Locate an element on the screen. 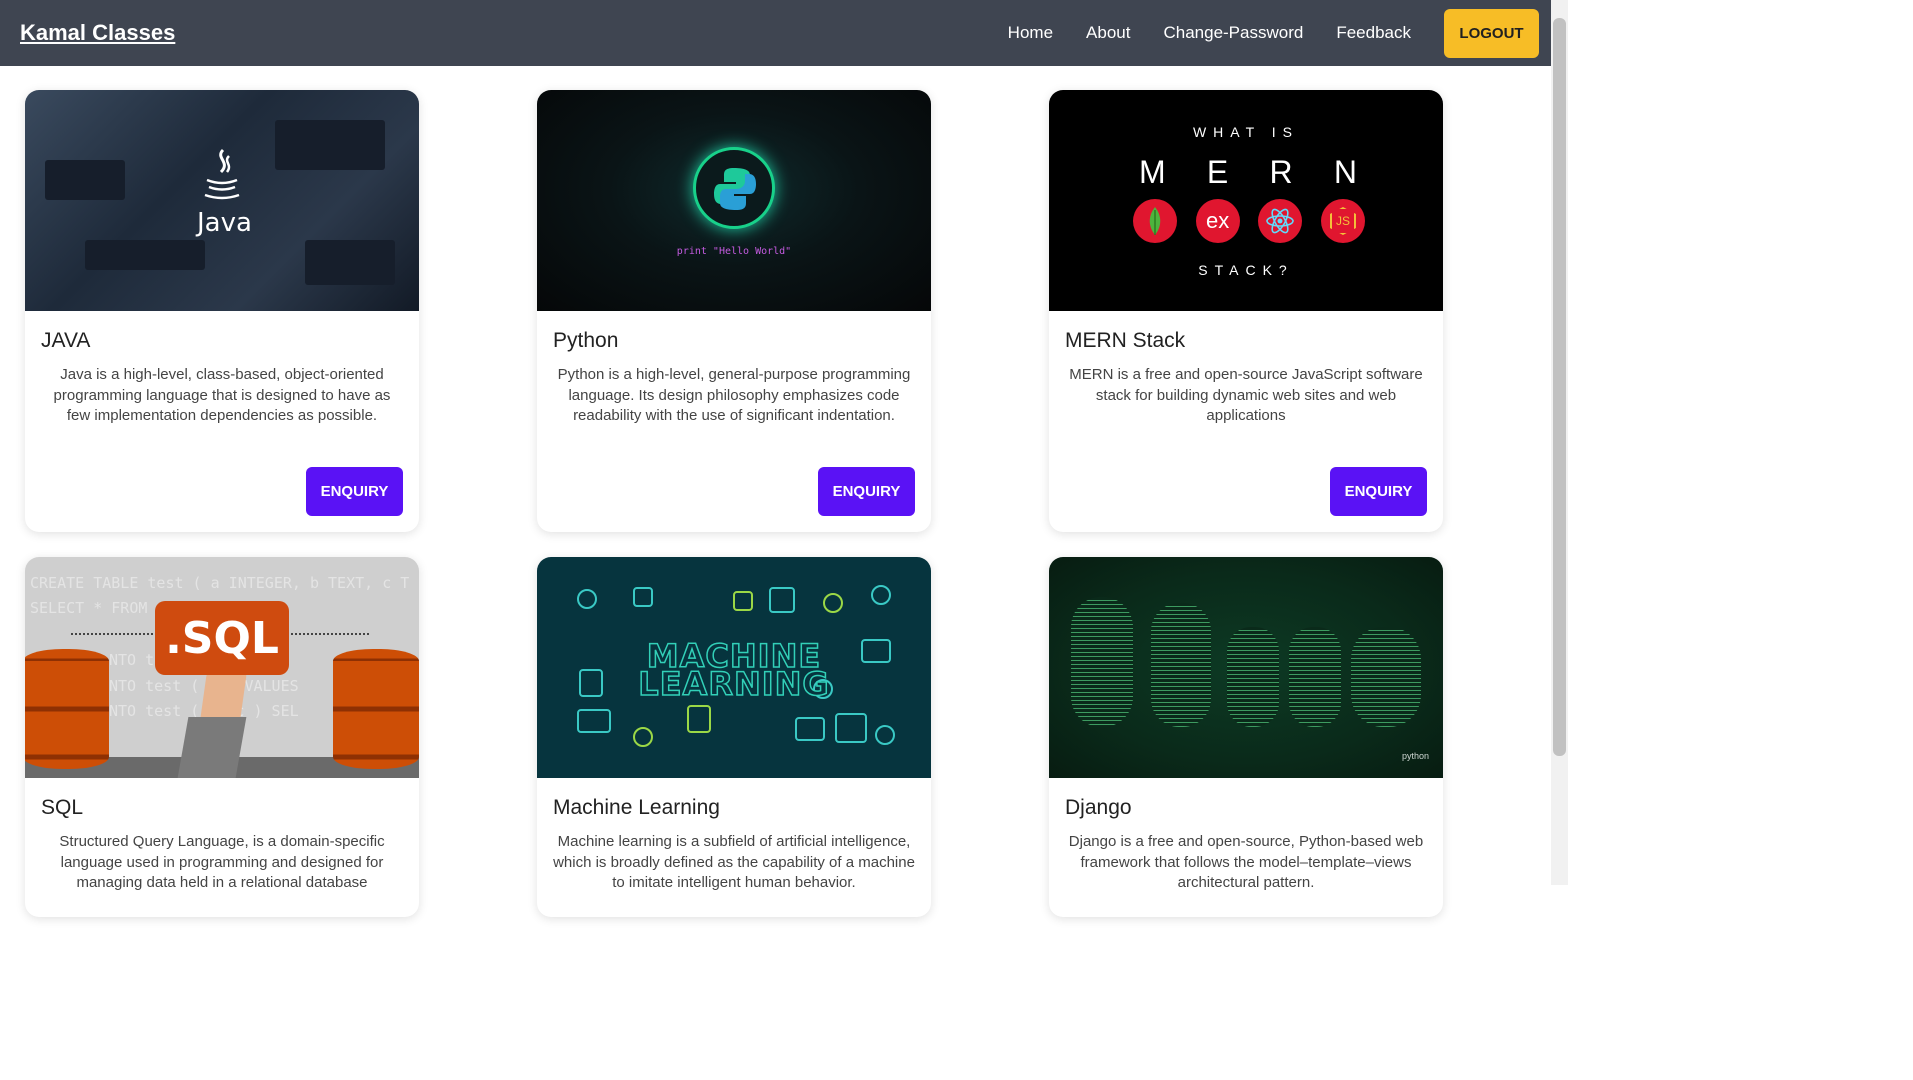 This screenshot has width=1913, height=1080. java-course-image: Java is located at coordinates (222, 200).